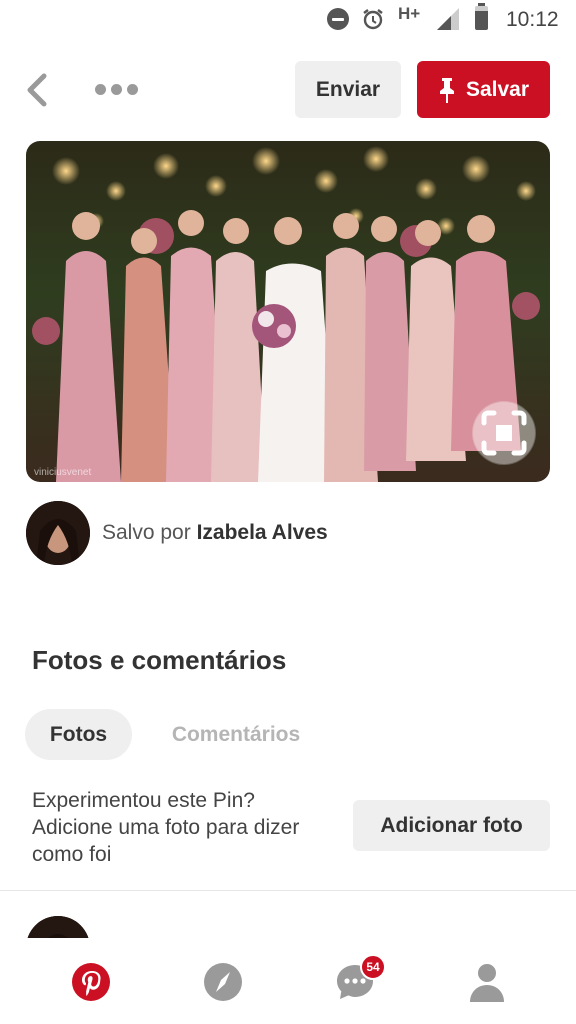 The width and height of the screenshot is (576, 1024). What do you see at coordinates (338, 19) in the screenshot?
I see `do-not-disturb-icon` at bounding box center [338, 19].